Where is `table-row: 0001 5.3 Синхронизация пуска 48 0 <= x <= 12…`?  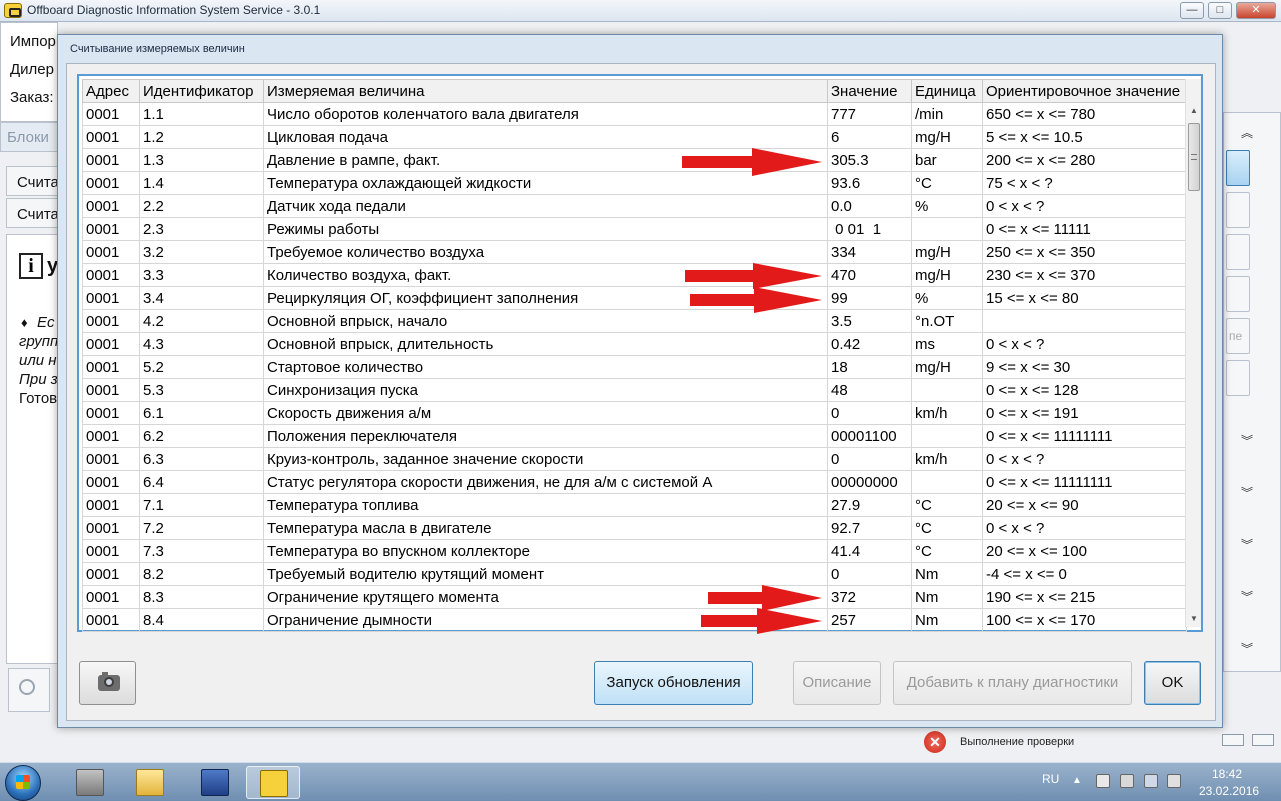 table-row: 0001 5.3 Синхронизация пуска 48 0 <= x <= 12… is located at coordinates (634, 390).